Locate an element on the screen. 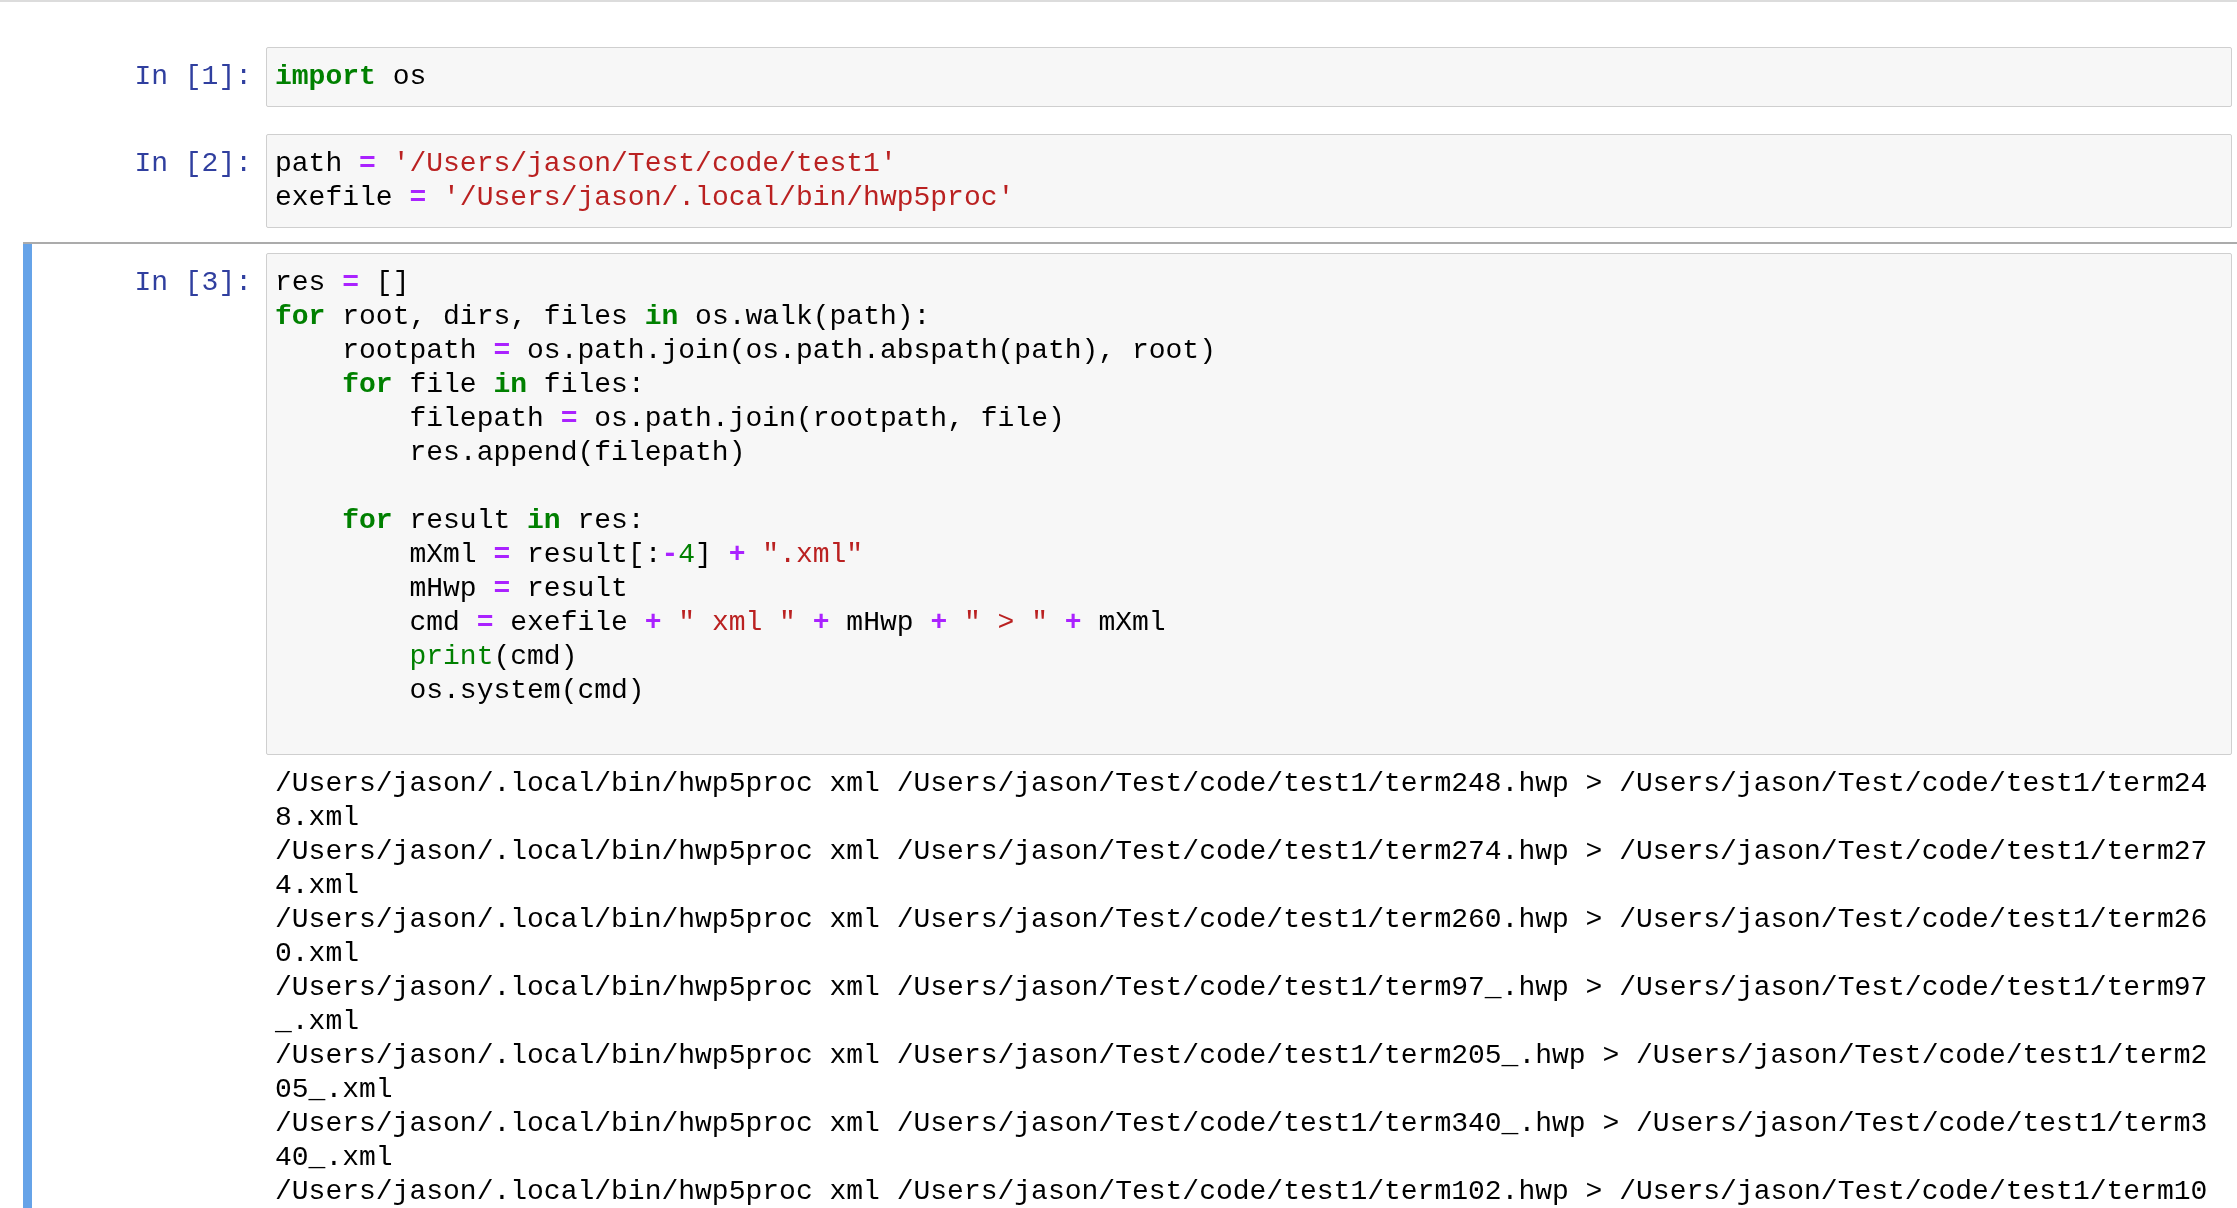  output-text: /Users/jason/.local/bin/hwp5proc xml /Users/jason/Test/code/test1/term248.hwp > /Users/jason/Test/code/test1/term248.xml is located at coordinates (1241, 801).